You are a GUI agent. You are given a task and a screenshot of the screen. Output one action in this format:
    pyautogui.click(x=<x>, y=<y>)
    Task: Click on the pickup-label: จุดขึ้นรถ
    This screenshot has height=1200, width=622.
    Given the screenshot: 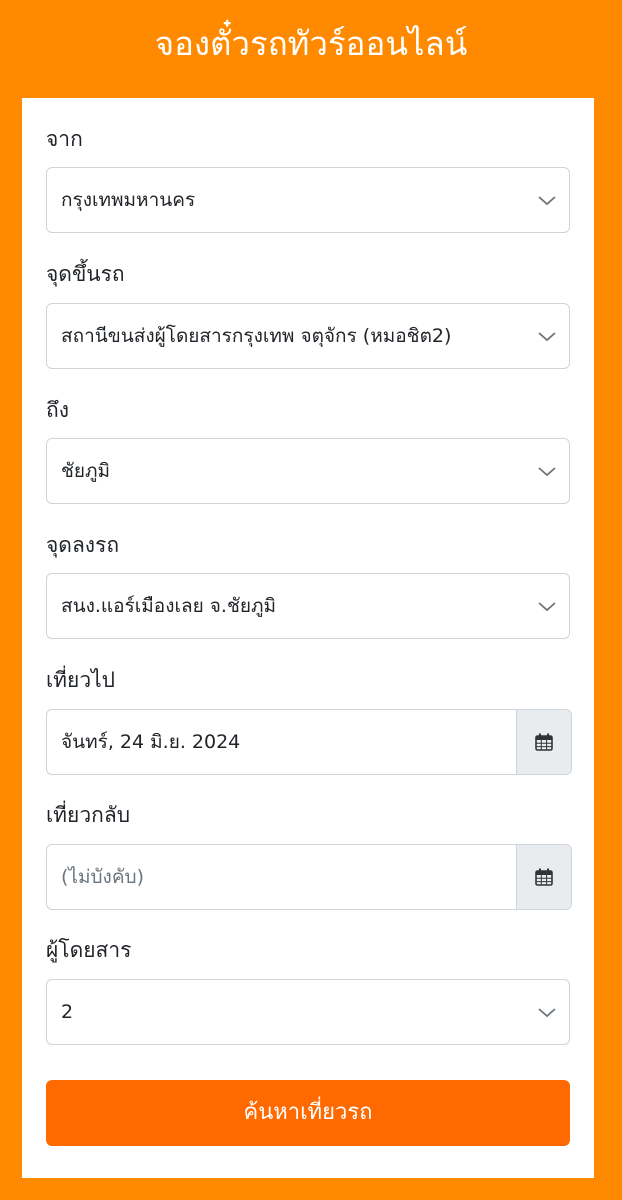 What is the action you would take?
    pyautogui.click(x=85, y=274)
    